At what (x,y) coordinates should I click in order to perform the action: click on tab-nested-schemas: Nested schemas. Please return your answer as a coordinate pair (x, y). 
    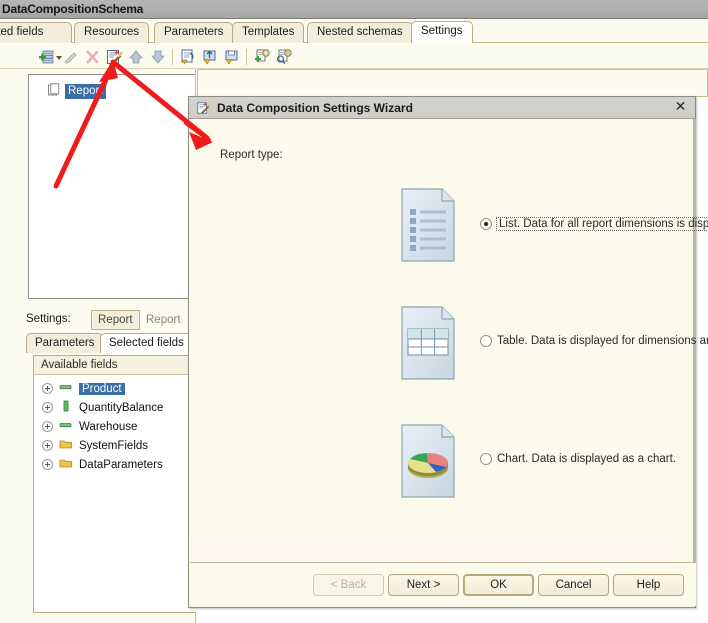
    Looking at the image, I should click on (360, 32).